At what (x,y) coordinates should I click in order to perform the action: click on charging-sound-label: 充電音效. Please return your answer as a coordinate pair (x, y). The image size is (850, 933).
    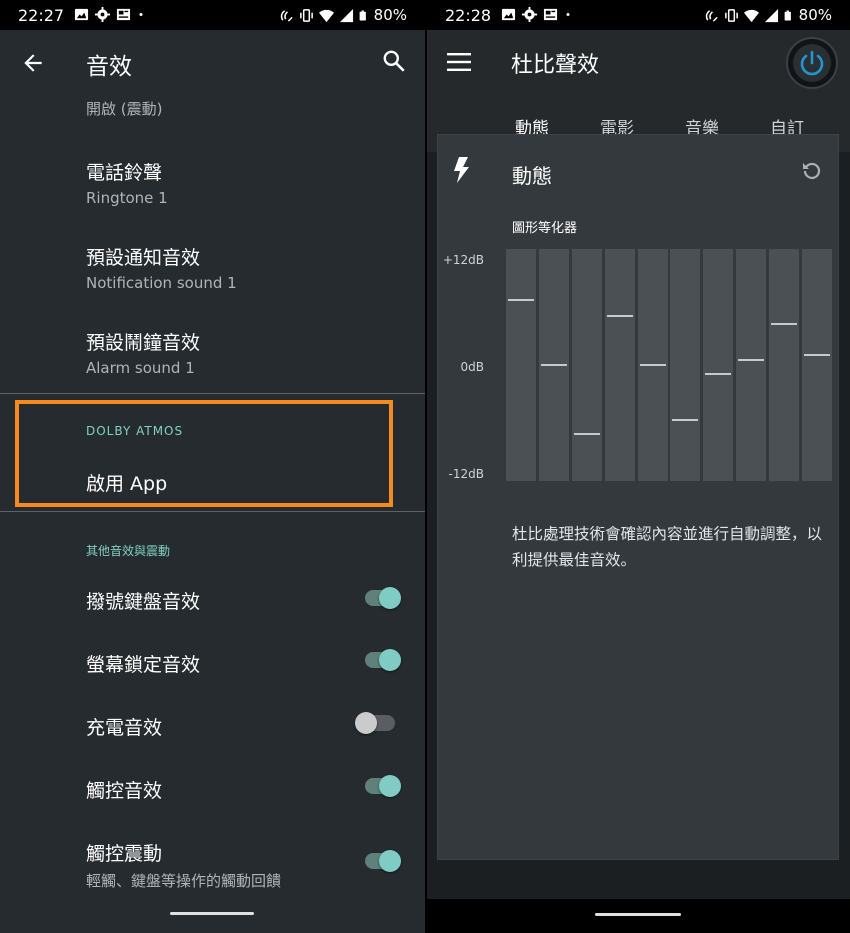
    Looking at the image, I should click on (124, 728).